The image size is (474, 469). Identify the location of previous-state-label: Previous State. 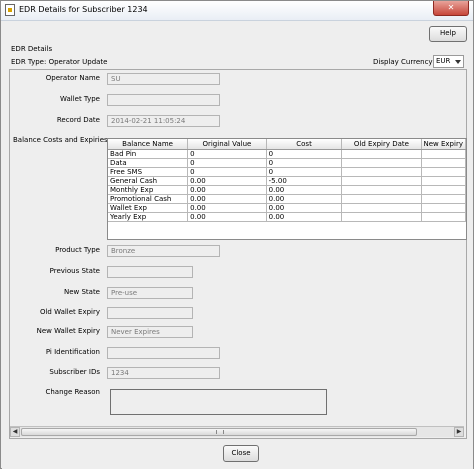
(74, 271).